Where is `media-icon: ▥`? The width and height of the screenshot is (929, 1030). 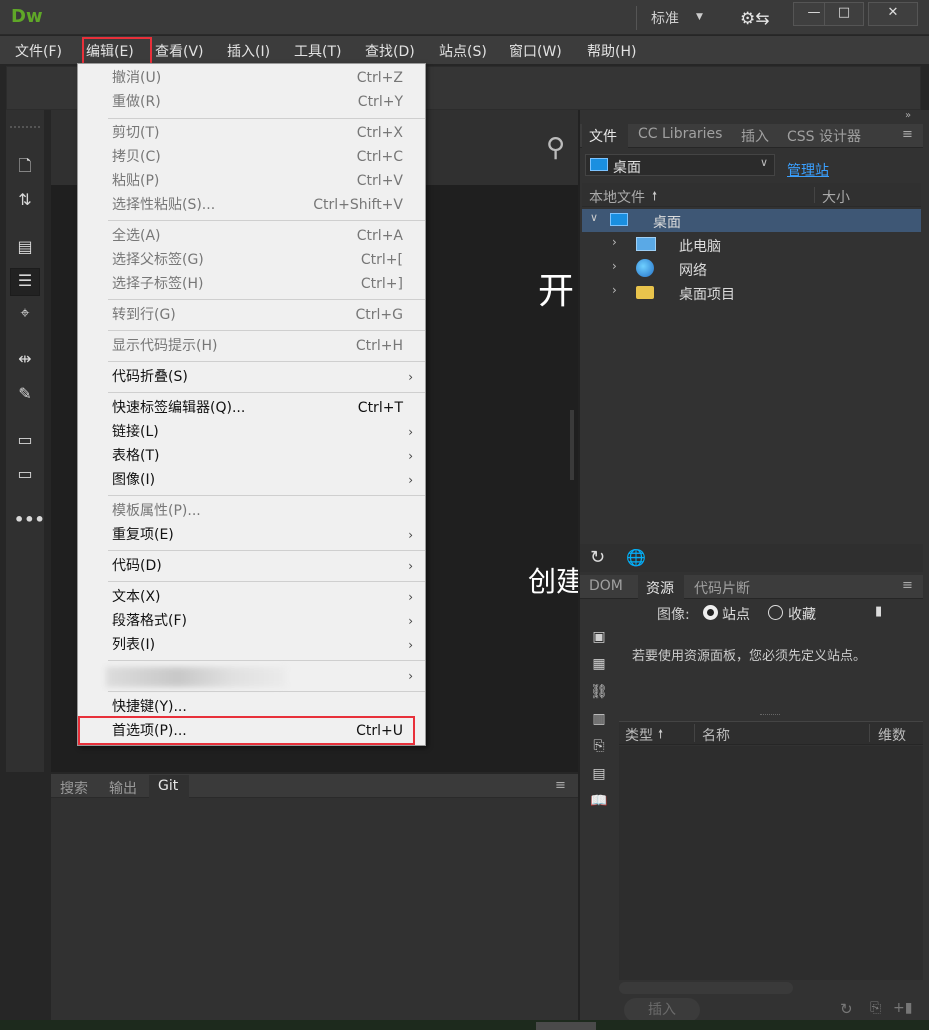
media-icon: ▥ is located at coordinates (599, 719).